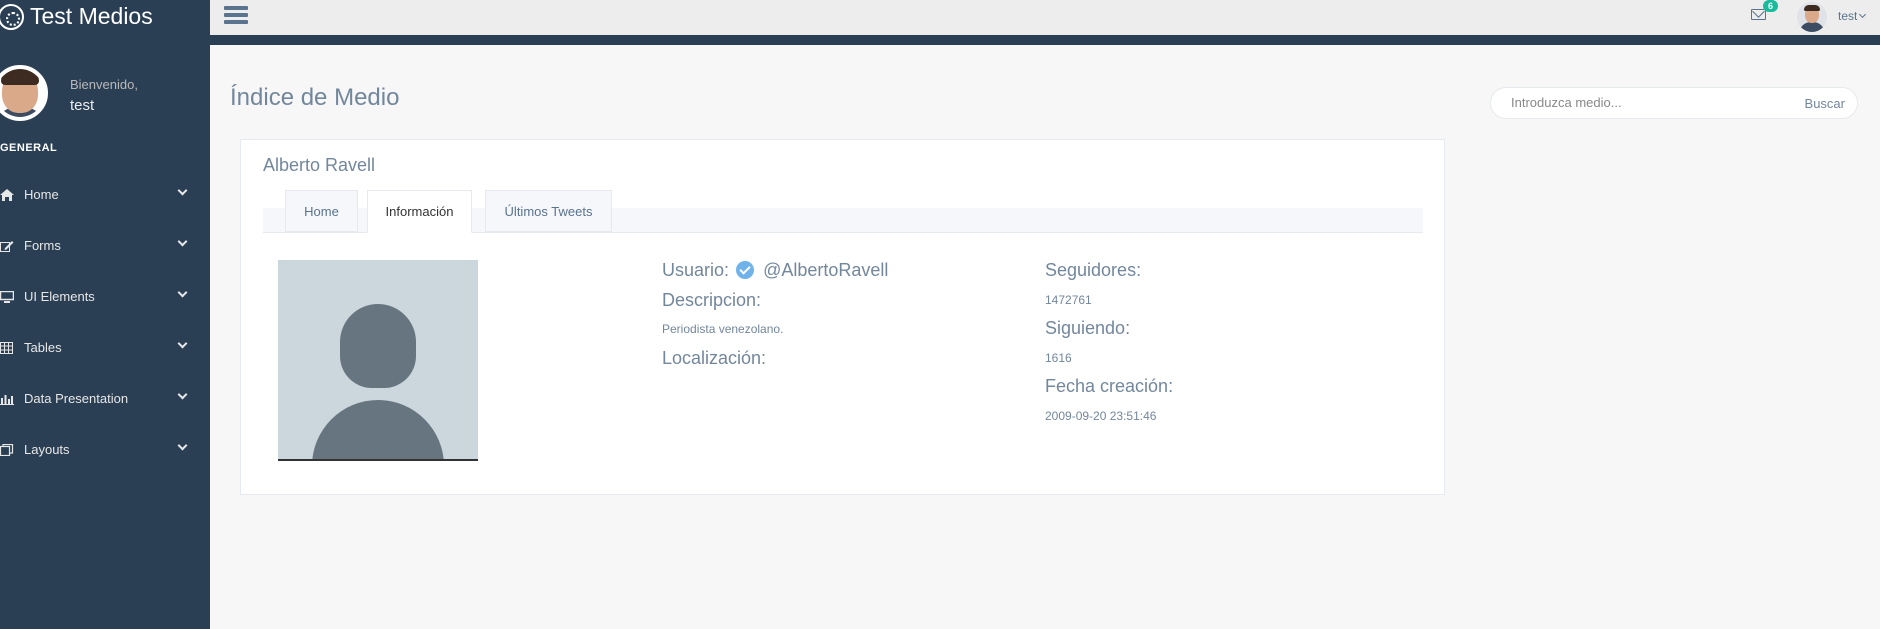 This screenshot has width=1880, height=629. I want to click on followers-label: Seguidores:, so click(1093, 270).